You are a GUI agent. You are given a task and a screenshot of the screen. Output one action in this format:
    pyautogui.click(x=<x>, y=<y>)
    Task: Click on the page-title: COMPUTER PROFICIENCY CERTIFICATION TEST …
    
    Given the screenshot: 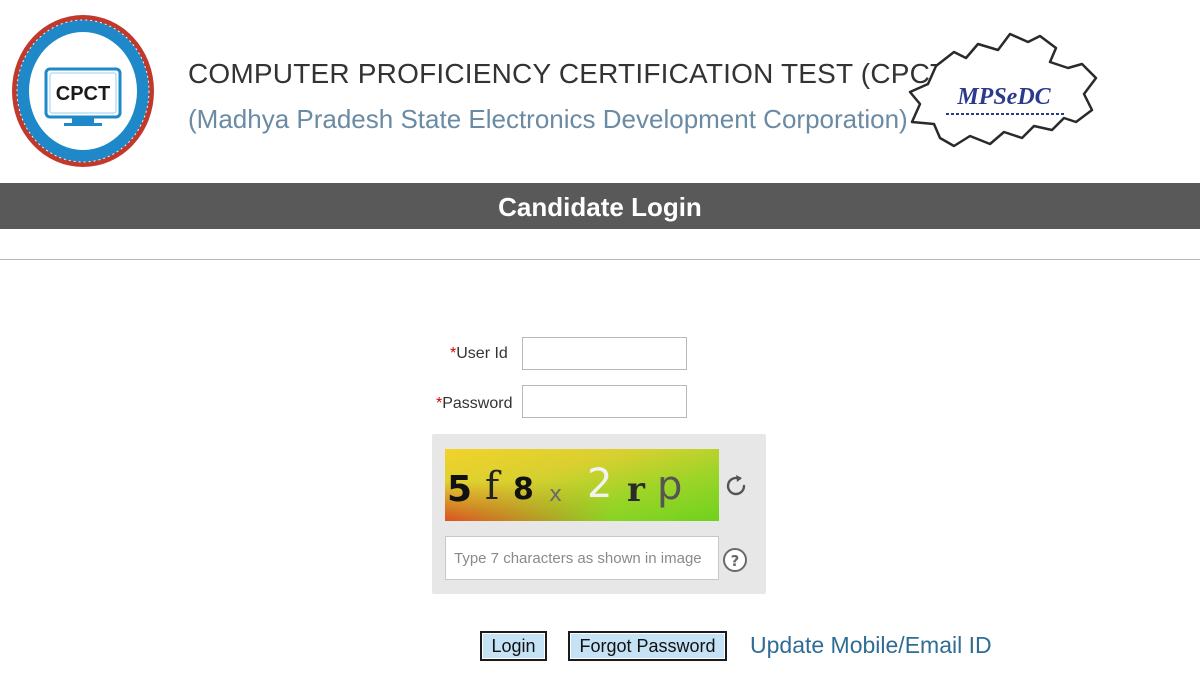 What is the action you would take?
    pyautogui.click(x=572, y=73)
    